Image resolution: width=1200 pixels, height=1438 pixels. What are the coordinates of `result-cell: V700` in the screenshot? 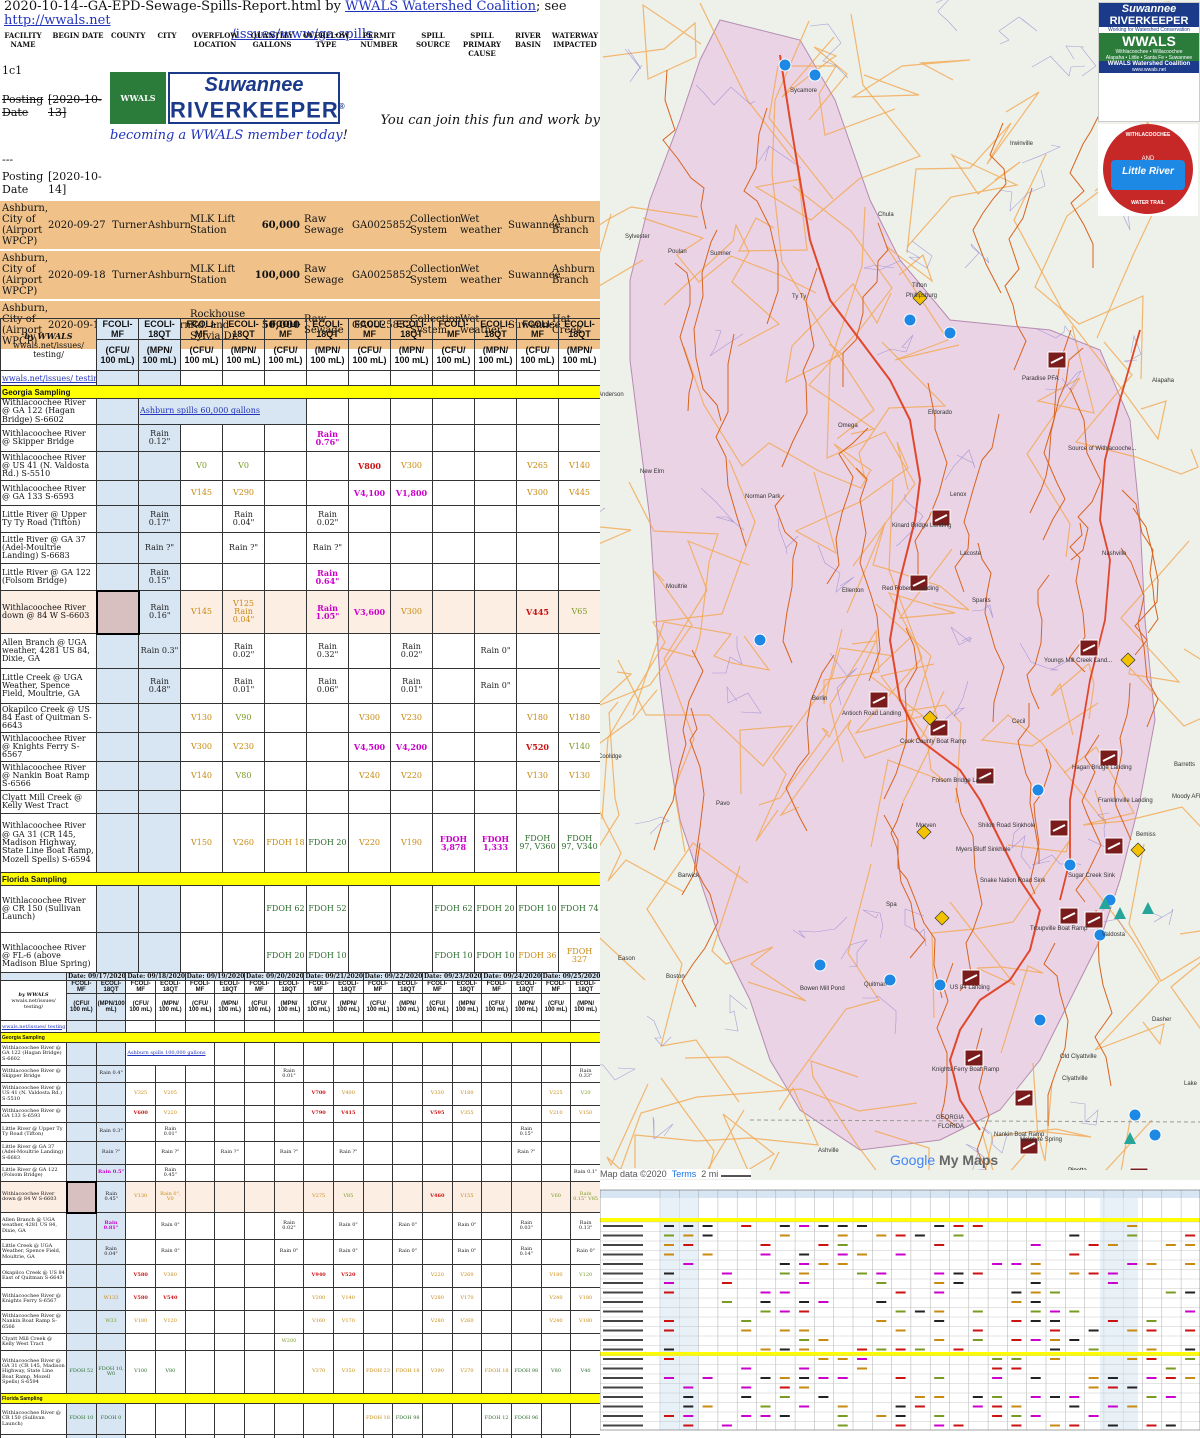 It's located at (318, 1094).